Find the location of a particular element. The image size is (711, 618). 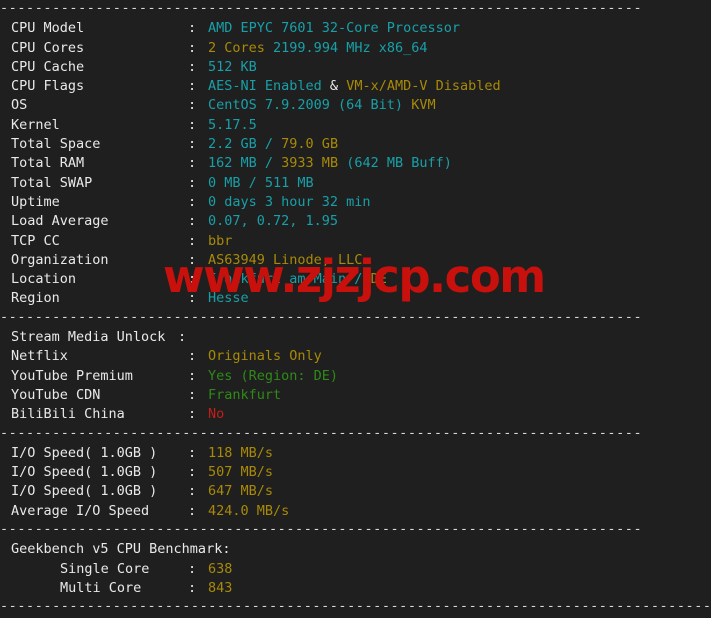

value-segment: 3933 MB is located at coordinates (310, 163).